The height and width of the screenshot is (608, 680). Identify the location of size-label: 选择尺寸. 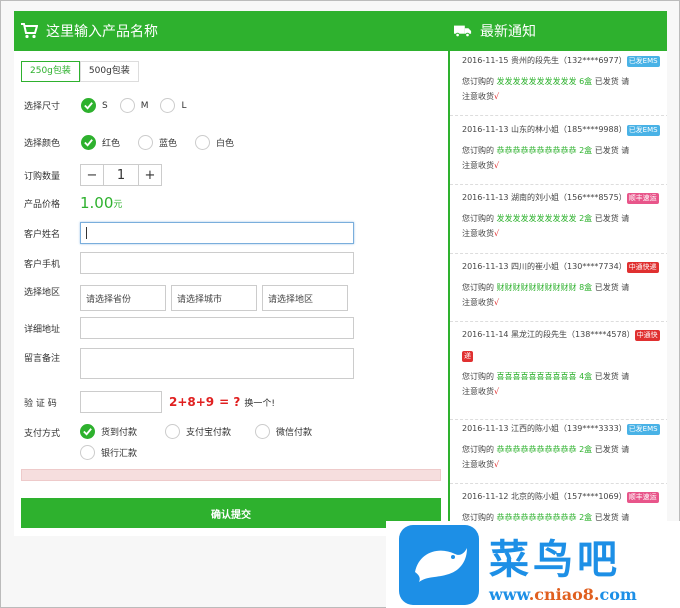
(42, 107).